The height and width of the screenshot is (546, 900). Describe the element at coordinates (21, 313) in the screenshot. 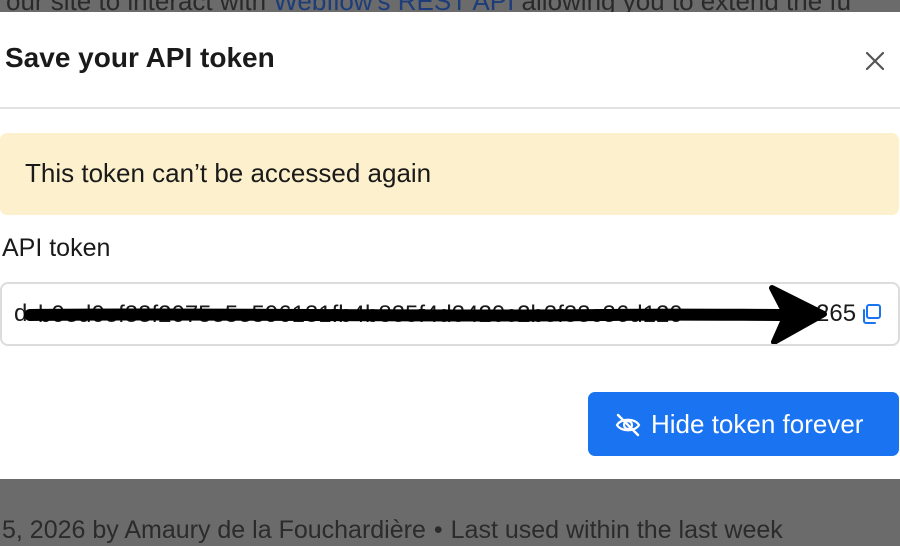

I see `token-visible-prefix: d` at that location.